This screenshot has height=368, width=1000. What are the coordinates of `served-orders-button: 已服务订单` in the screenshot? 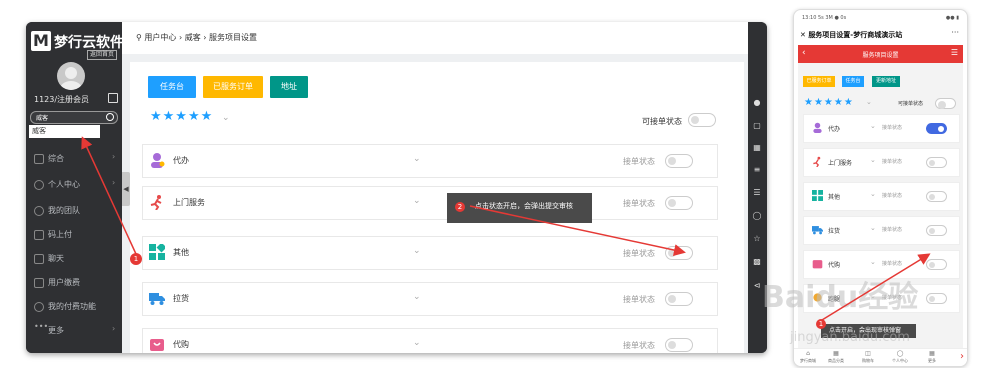 It's located at (233, 87).